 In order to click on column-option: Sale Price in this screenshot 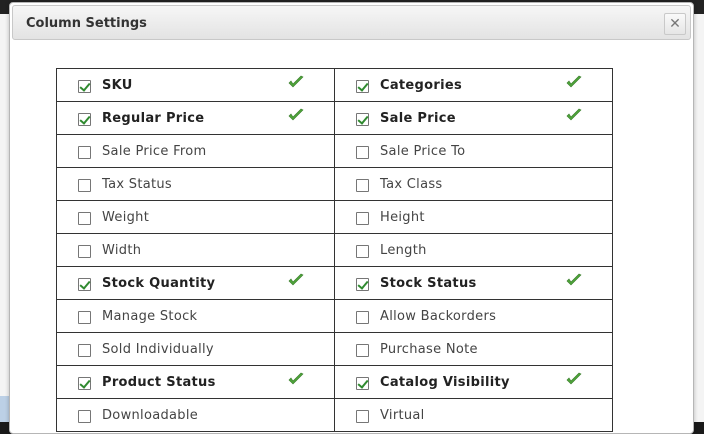, I will do `click(473, 118)`.